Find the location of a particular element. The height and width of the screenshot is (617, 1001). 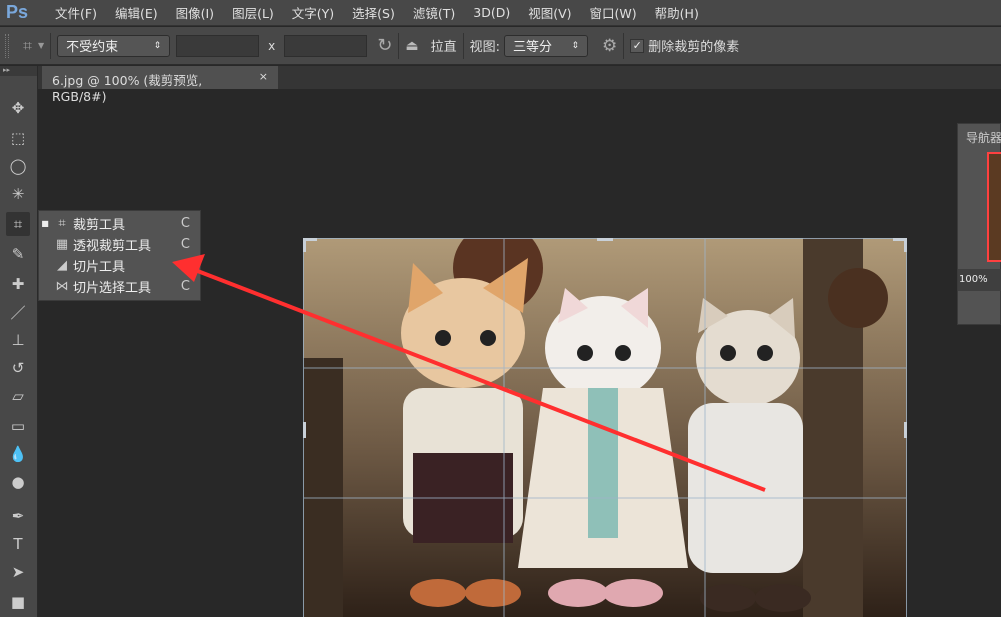

width-input is located at coordinates (218, 45).